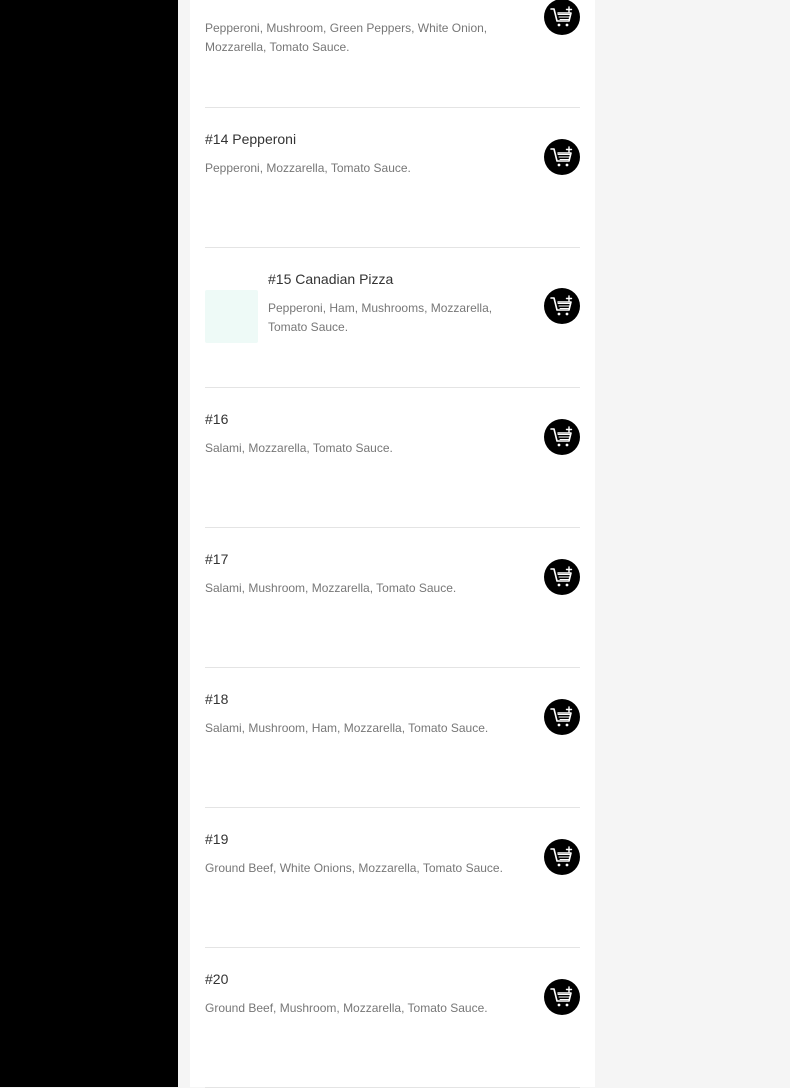  What do you see at coordinates (299, 448) in the screenshot?
I see `item-description: Salami, Mozzarella, Tomato Sauce.` at bounding box center [299, 448].